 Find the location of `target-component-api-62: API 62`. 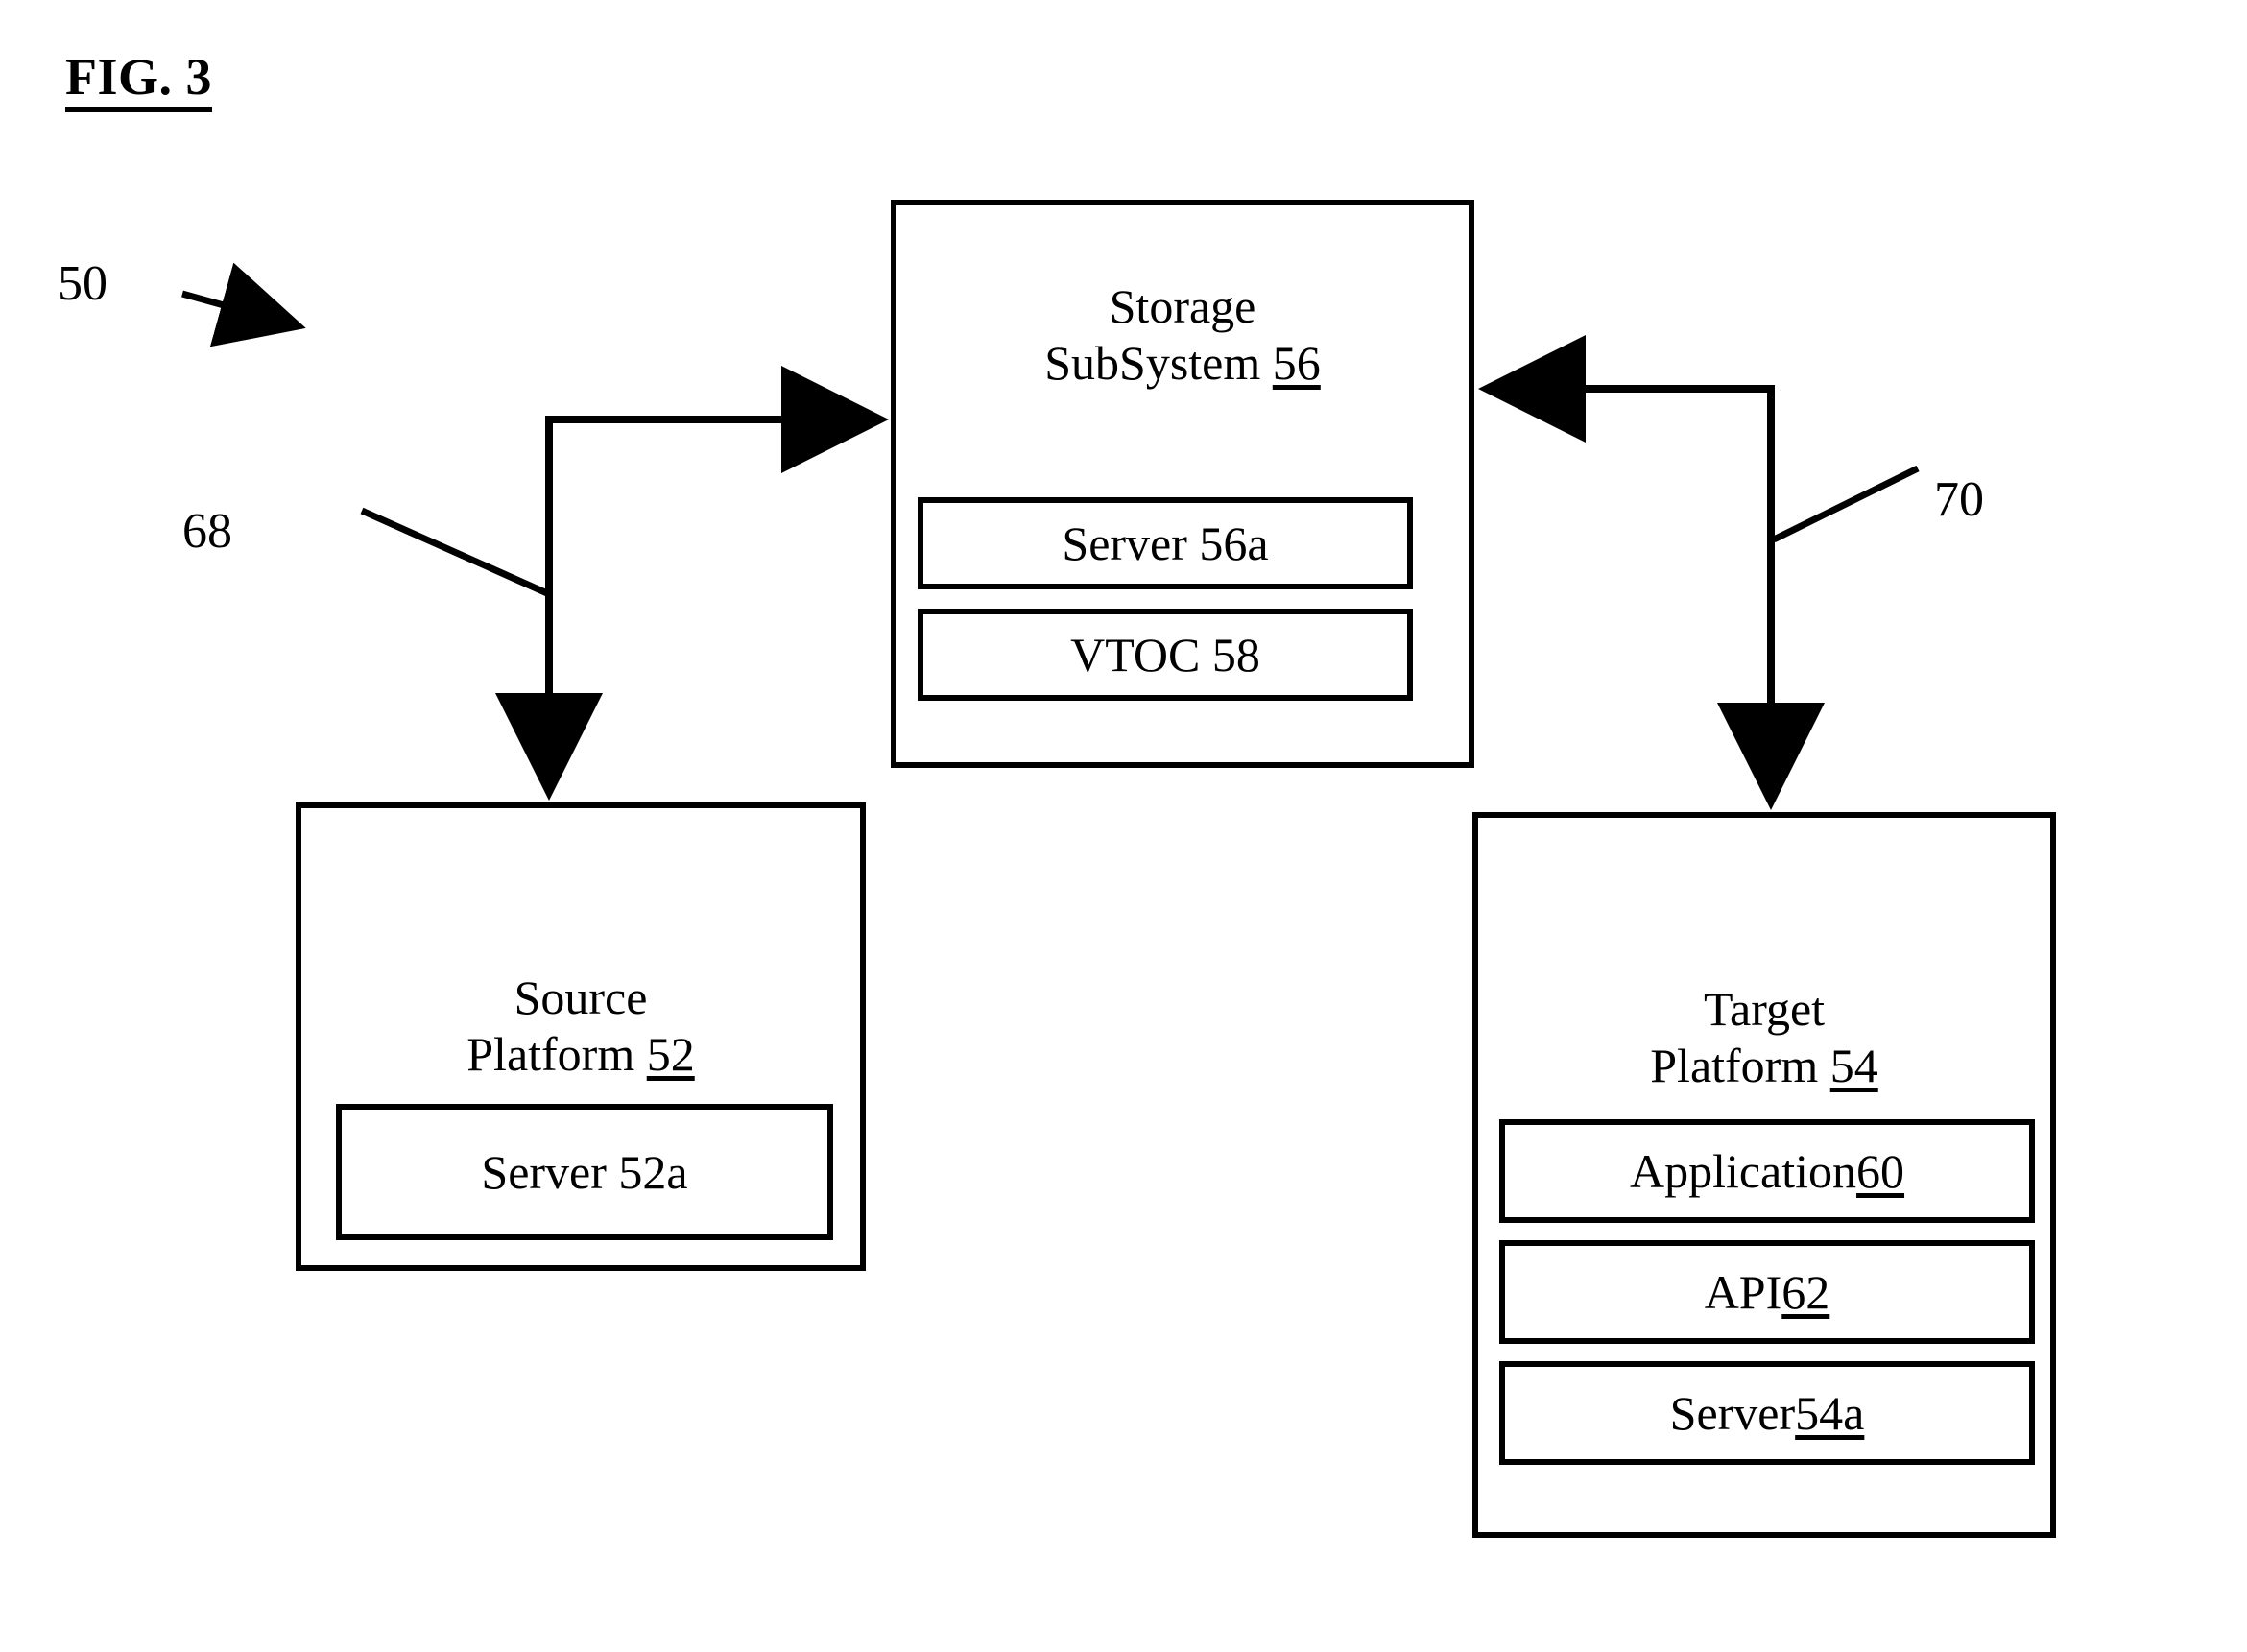

target-component-api-62: API 62 is located at coordinates (1767, 1292).